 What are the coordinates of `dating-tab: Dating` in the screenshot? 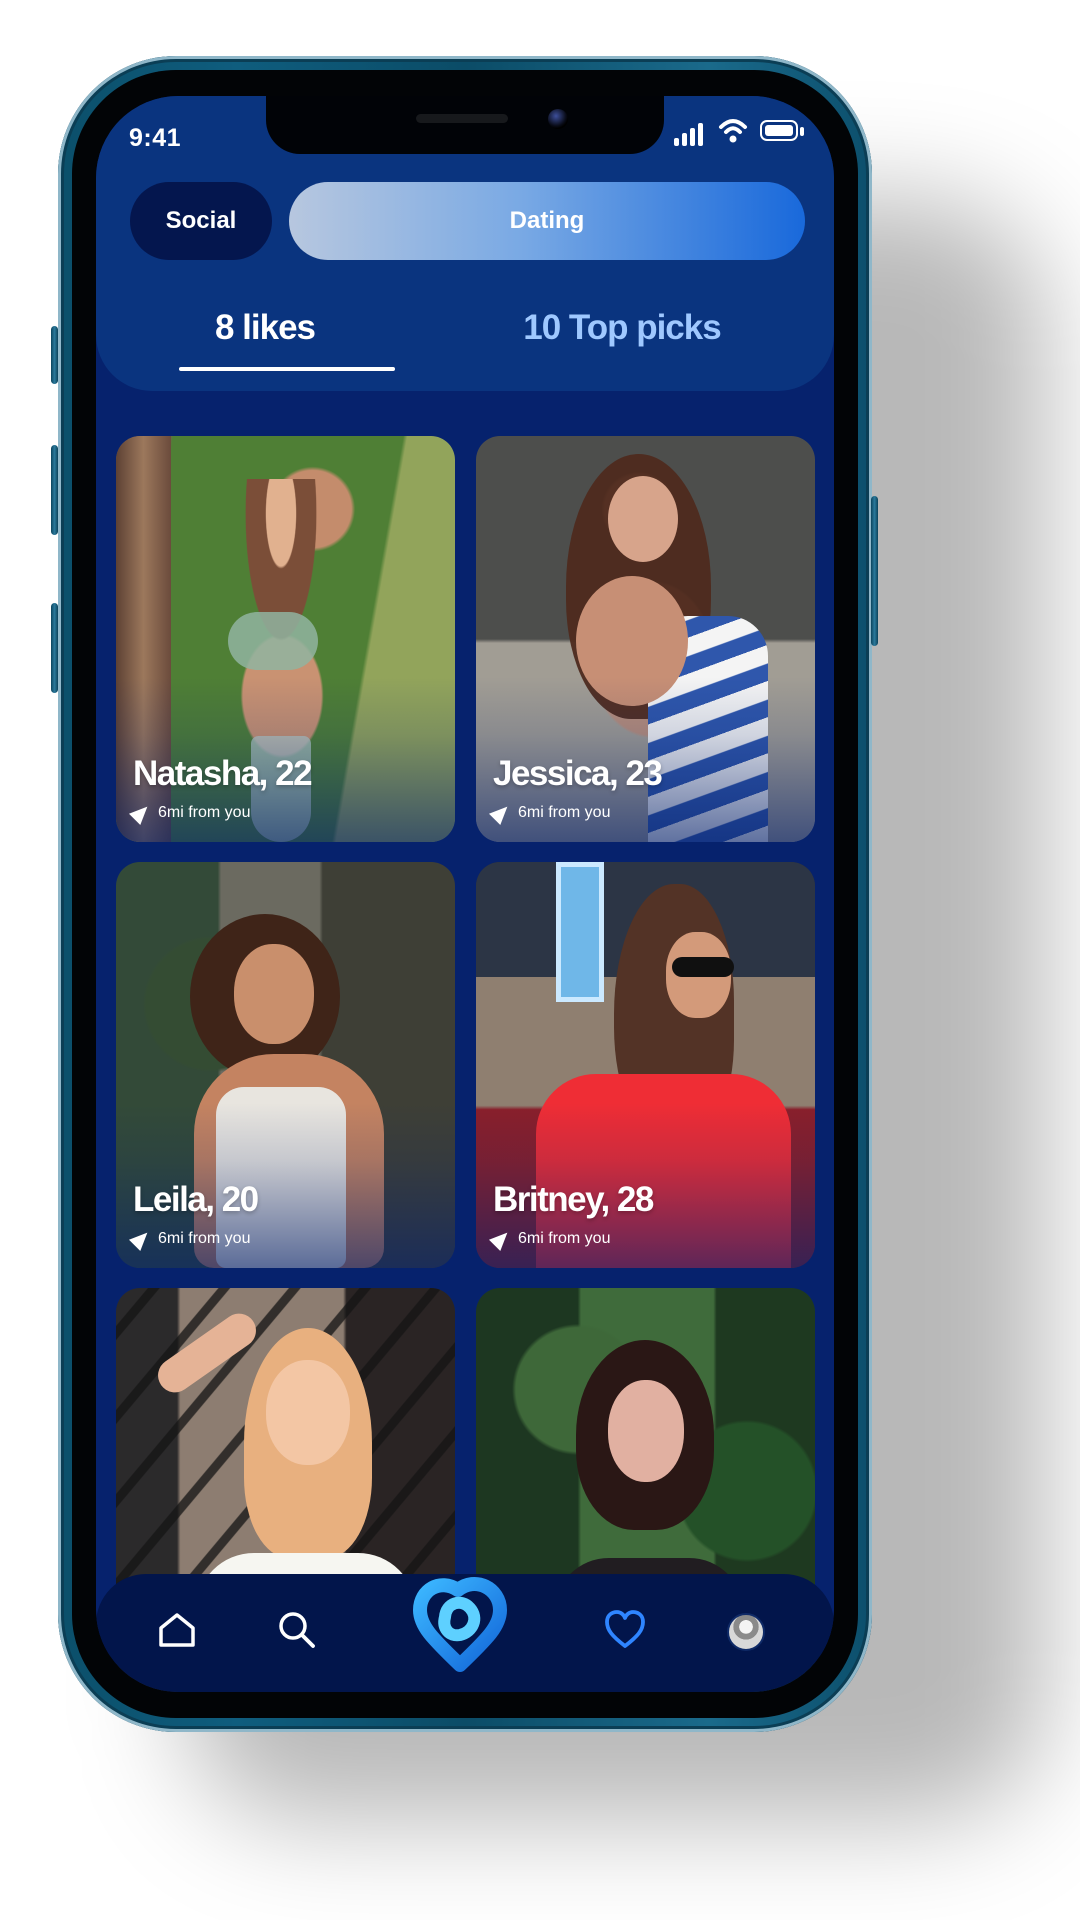 It's located at (547, 221).